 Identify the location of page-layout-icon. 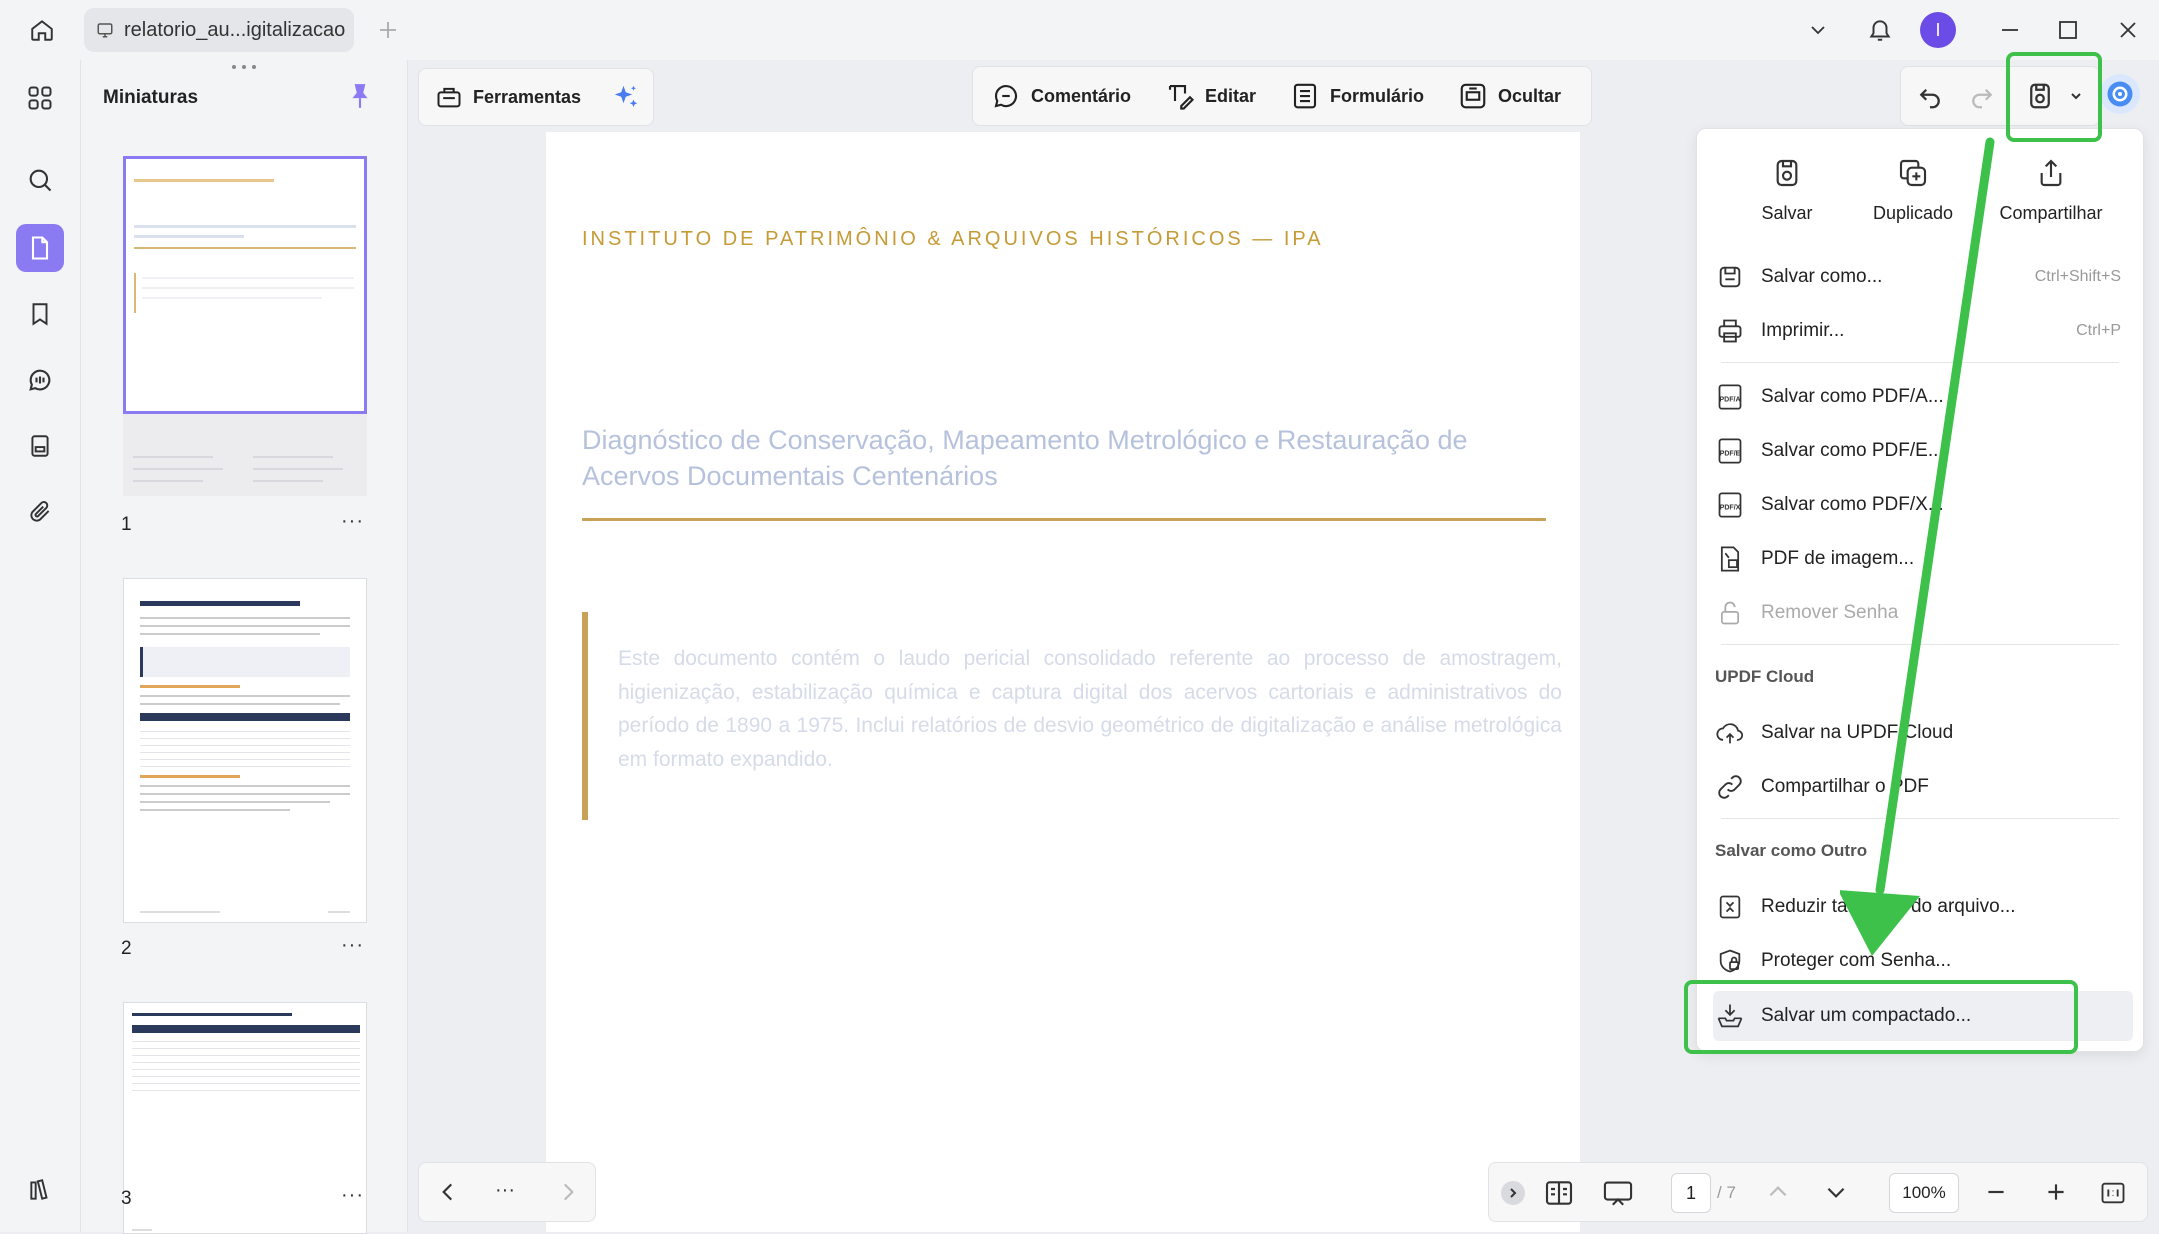
(1559, 1193).